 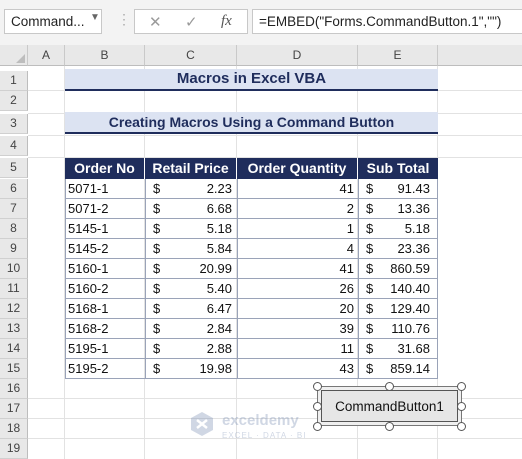 What do you see at coordinates (105, 349) in the screenshot?
I see `cell-order-no: 5195-1` at bounding box center [105, 349].